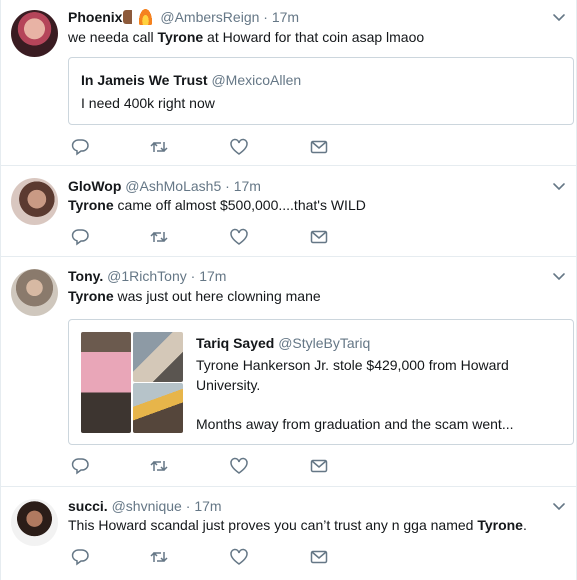  What do you see at coordinates (94, 186) in the screenshot?
I see `display-name: GloWop` at bounding box center [94, 186].